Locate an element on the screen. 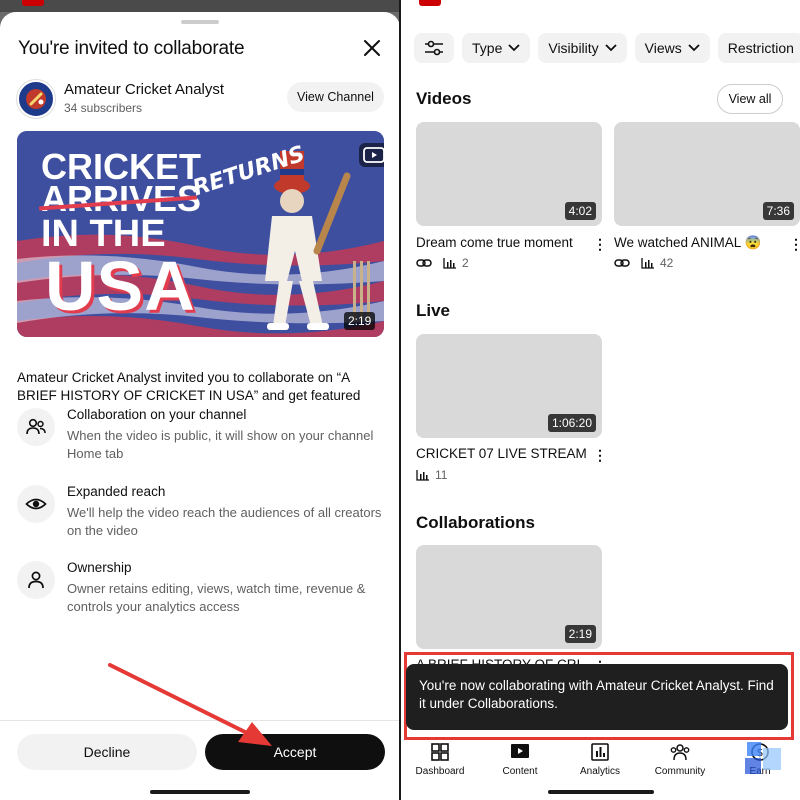 The width and height of the screenshot is (800, 800). view-channel-button: View Channel is located at coordinates (335, 97).